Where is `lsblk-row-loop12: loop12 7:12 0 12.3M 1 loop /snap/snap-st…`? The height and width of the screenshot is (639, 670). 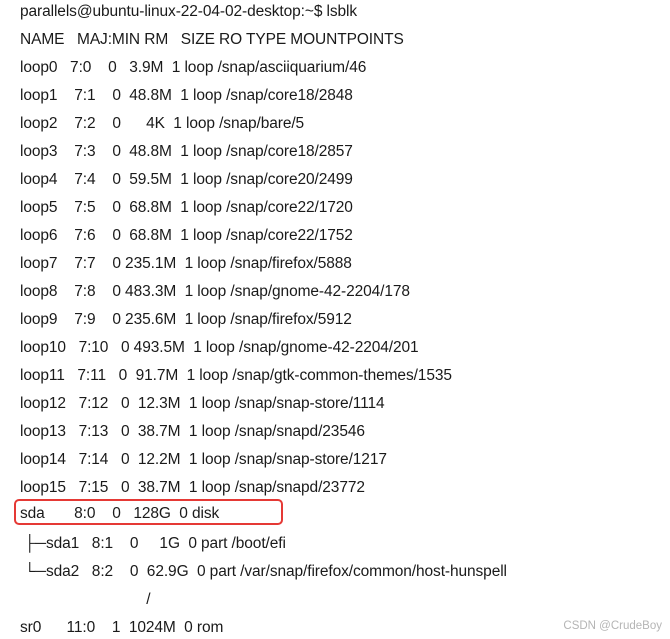 lsblk-row-loop12: loop12 7:12 0 12.3M 1 loop /snap/snap-st… is located at coordinates (202, 403).